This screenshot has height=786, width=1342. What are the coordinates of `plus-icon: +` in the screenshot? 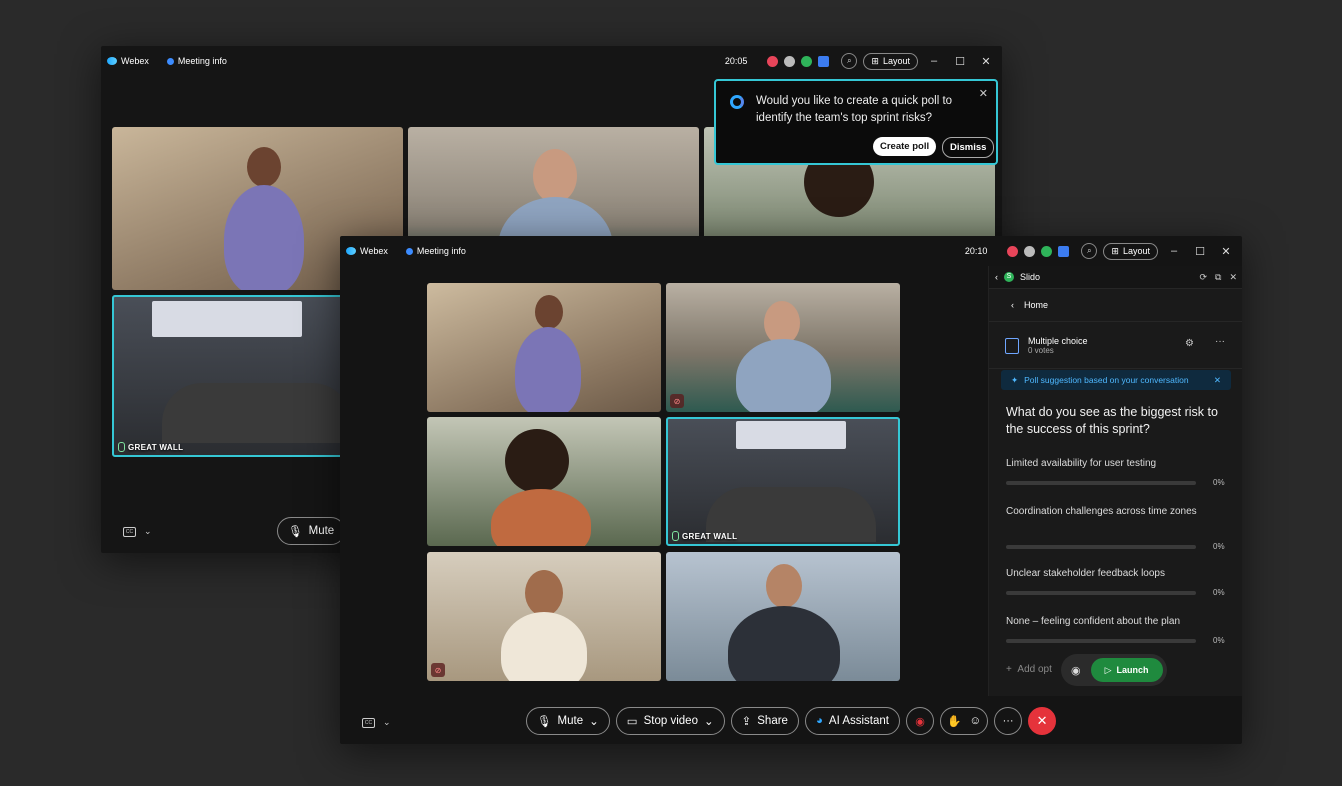 It's located at (1009, 669).